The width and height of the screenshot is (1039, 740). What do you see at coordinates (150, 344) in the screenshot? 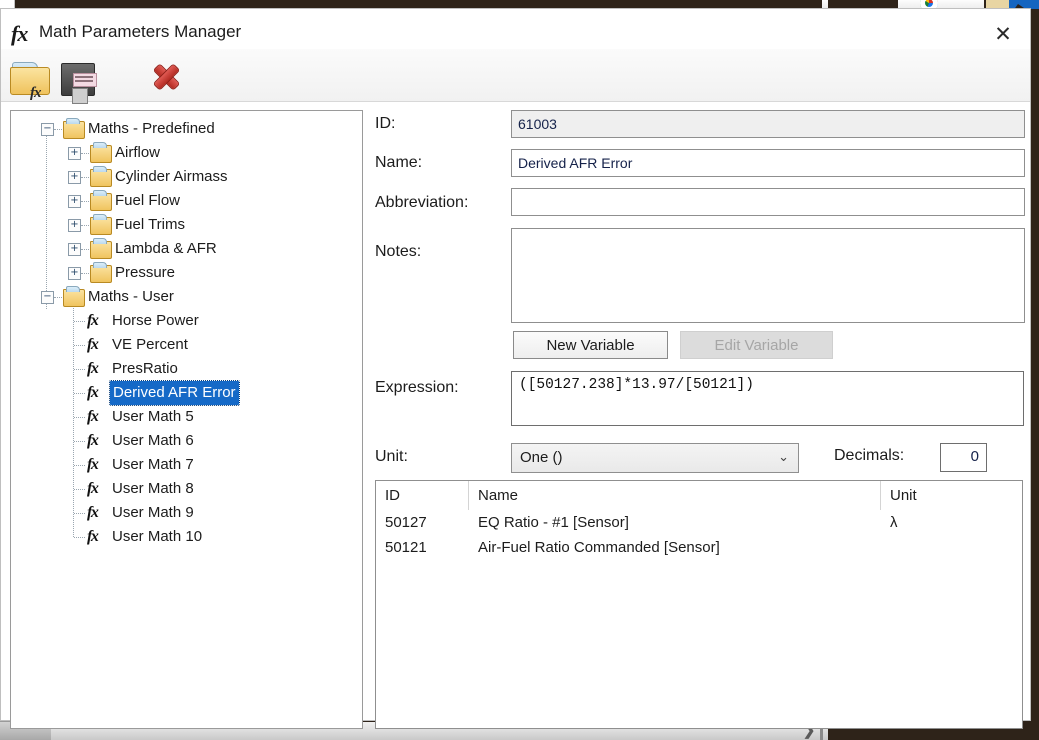
I see `tree-item-label: VE Percent` at bounding box center [150, 344].